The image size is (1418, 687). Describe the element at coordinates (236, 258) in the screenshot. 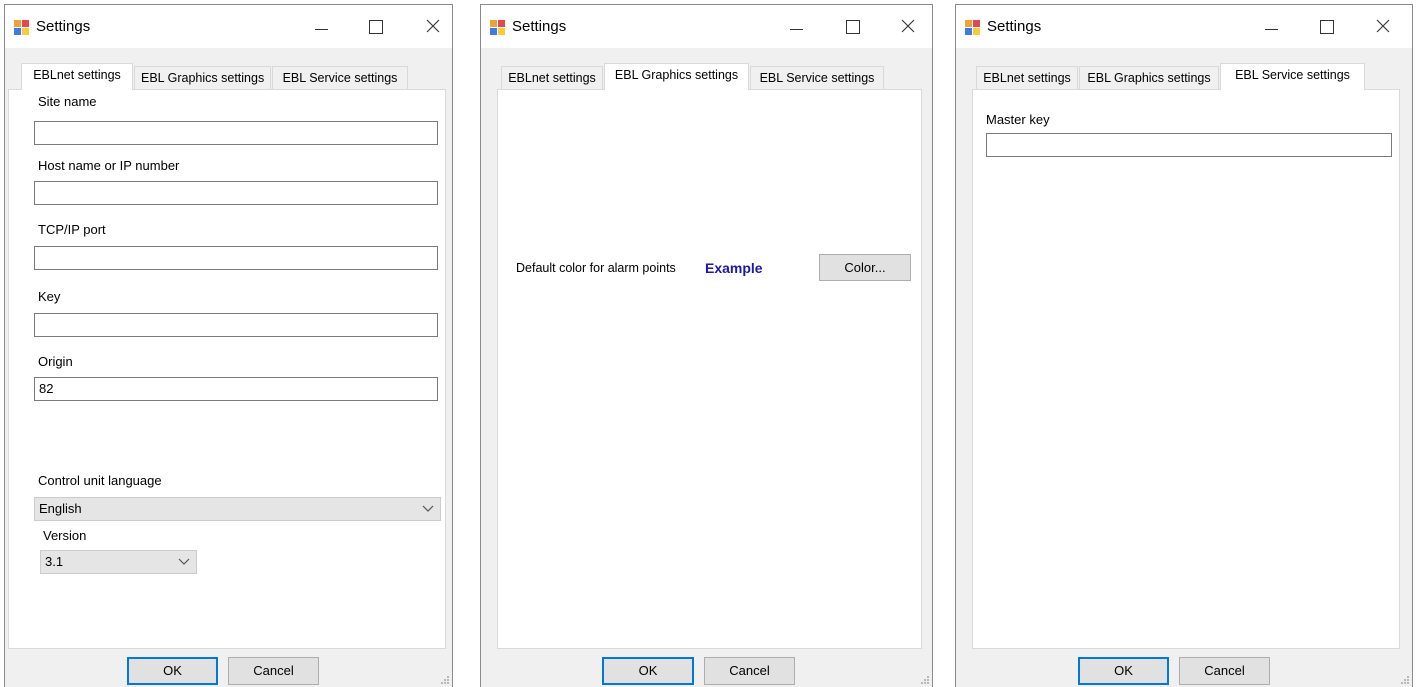

I see `tcp-ip-port-field` at that location.